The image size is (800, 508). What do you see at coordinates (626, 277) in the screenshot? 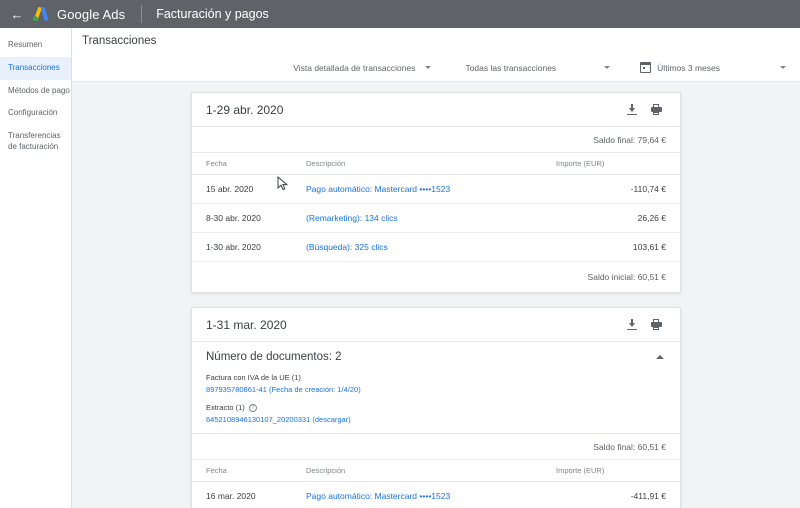
I see `opening-balance-label: Saldo inicial: 60,51 €` at bounding box center [626, 277].